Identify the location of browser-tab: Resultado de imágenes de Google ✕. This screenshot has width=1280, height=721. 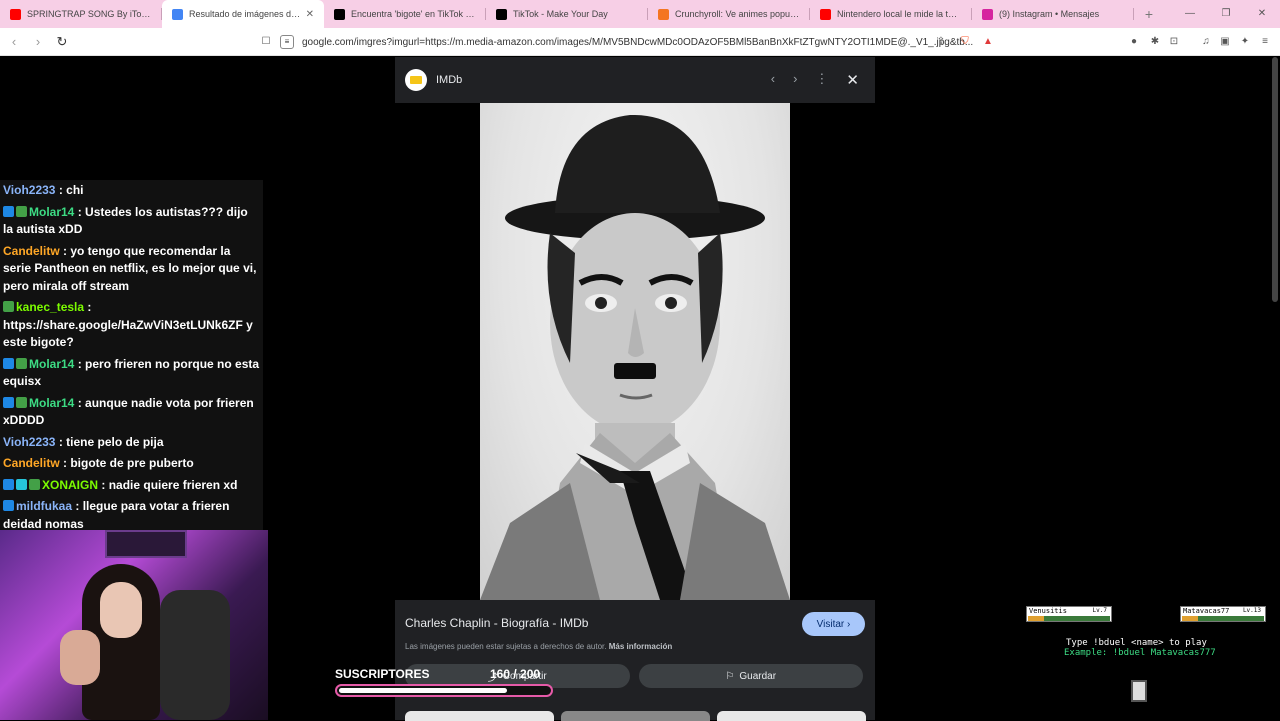
(243, 14).